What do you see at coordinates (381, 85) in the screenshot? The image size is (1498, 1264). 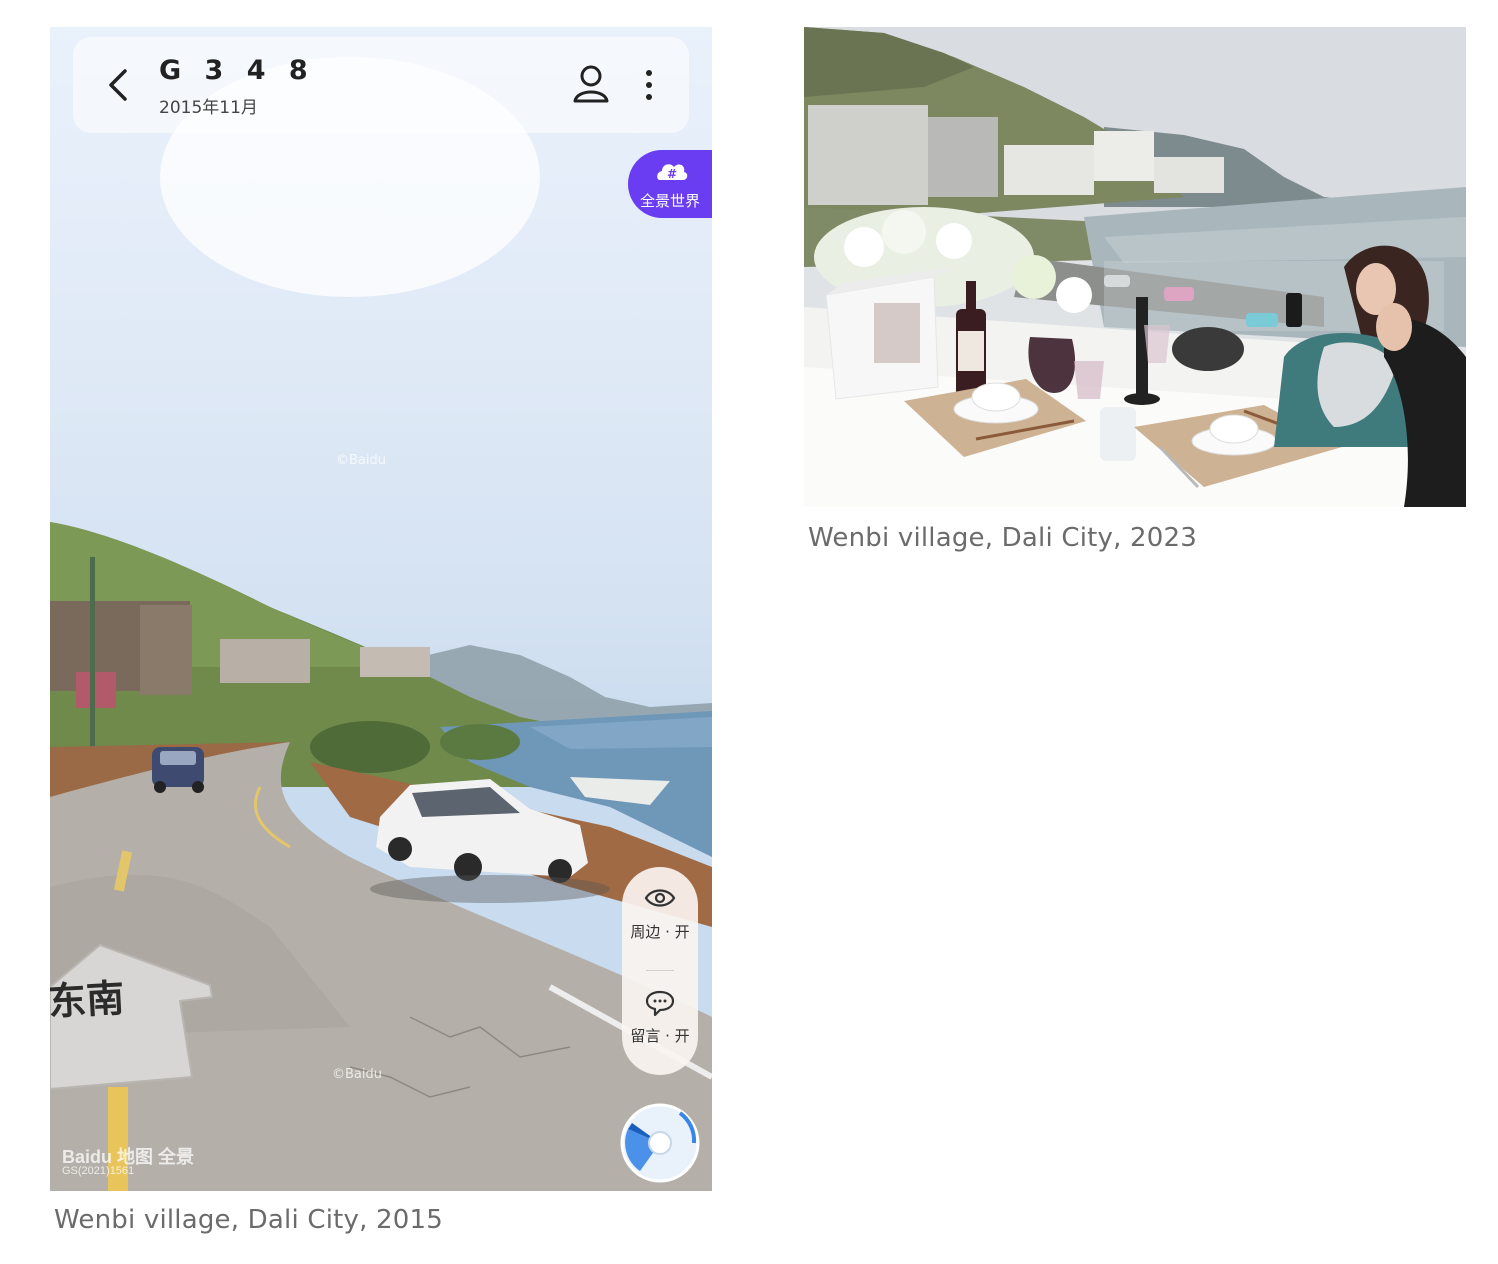 I see `street-view-topbar: G 3 4 8 2015年11月` at bounding box center [381, 85].